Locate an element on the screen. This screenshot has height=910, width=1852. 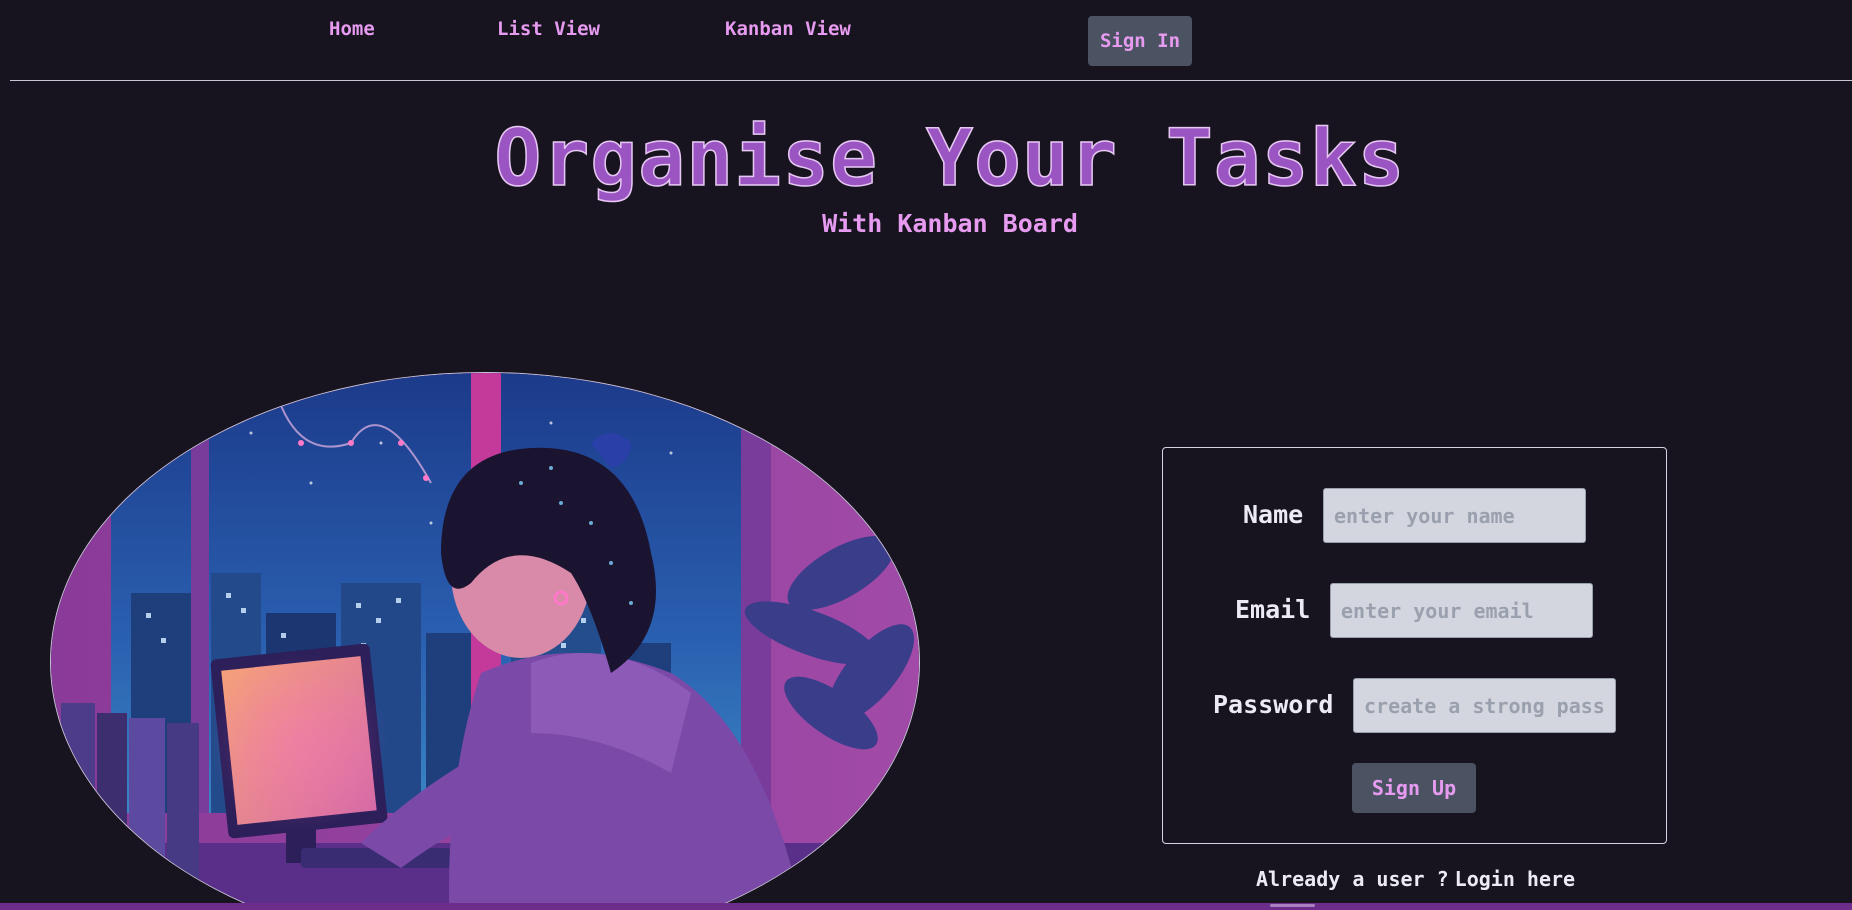
password-input is located at coordinates (1484, 705).